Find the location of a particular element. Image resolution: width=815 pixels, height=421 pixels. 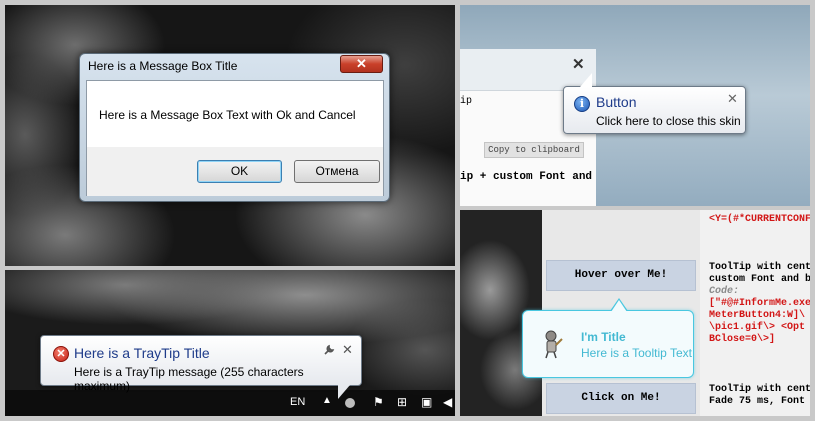

code-line: ip is located at coordinates (466, 101).